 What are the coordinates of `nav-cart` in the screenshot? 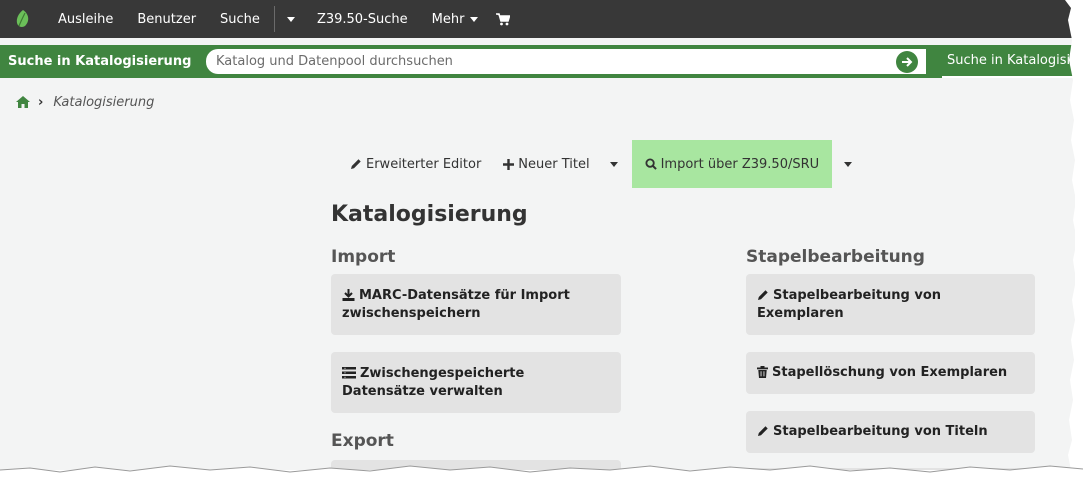 It's located at (503, 19).